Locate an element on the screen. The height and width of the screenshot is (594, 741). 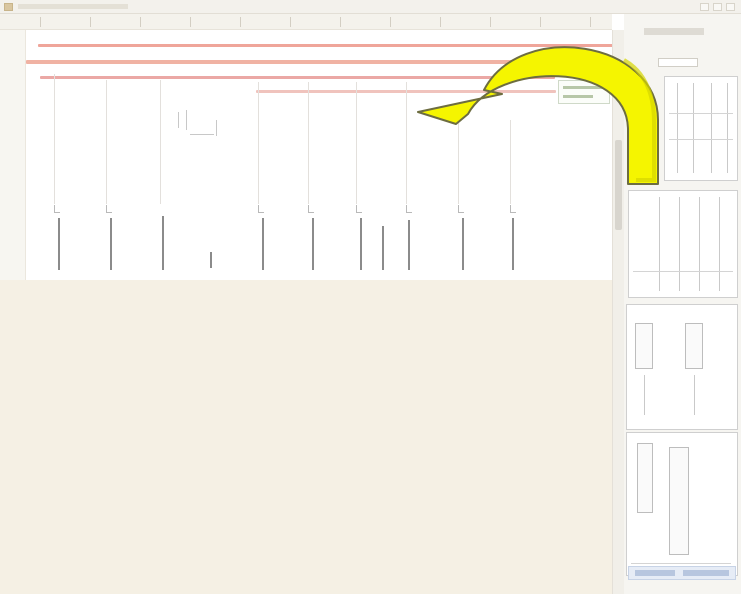
timeline-ruler is located at coordinates (306, 22).